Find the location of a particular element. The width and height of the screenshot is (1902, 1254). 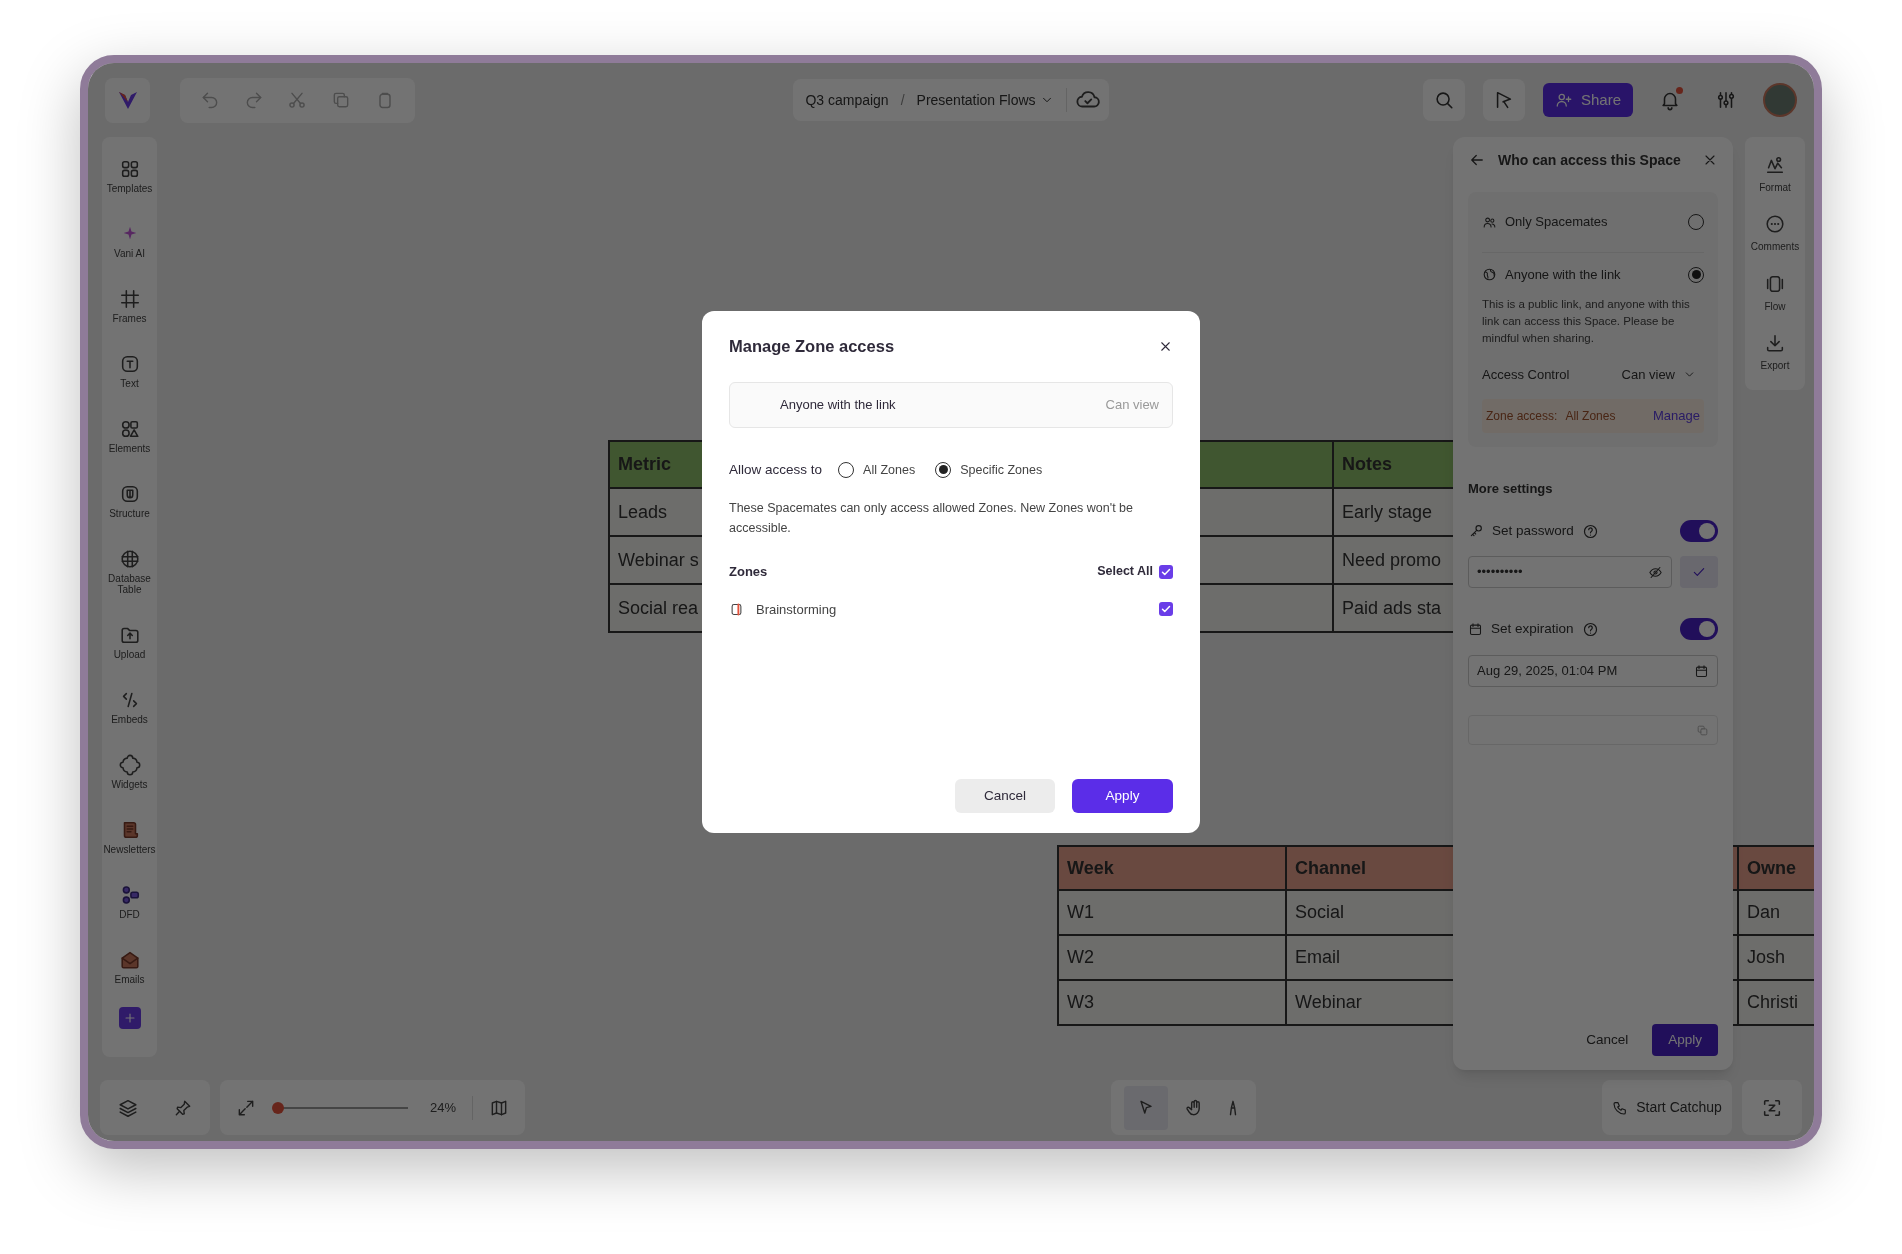

zone-option: All Zones is located at coordinates (877, 470).